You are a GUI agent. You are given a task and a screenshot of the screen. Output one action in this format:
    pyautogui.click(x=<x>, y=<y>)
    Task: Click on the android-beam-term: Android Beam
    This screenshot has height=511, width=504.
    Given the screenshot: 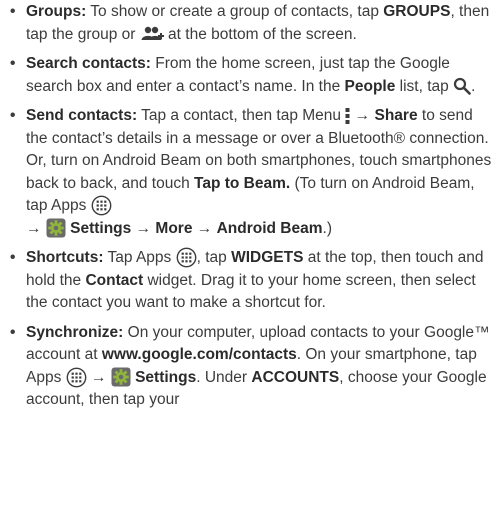 What is the action you would take?
    pyautogui.click(x=269, y=228)
    